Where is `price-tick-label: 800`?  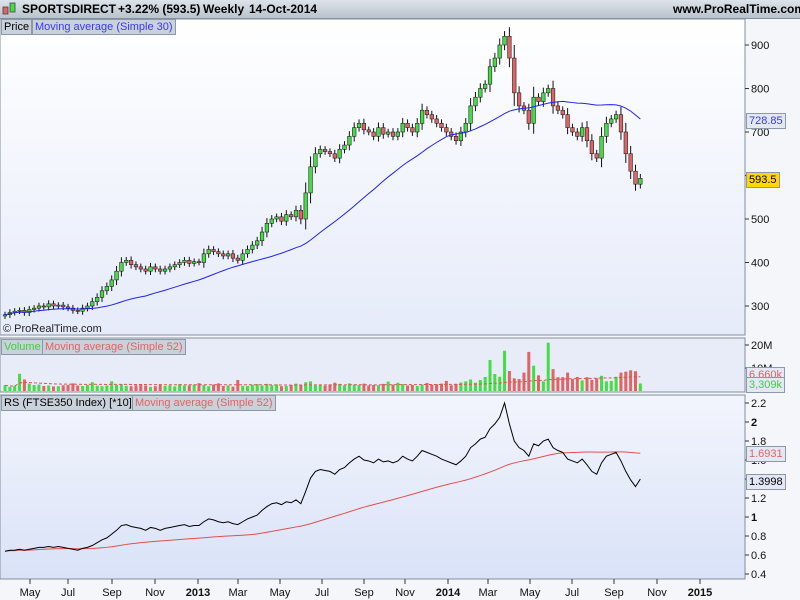
price-tick-label: 800 is located at coordinates (760, 90).